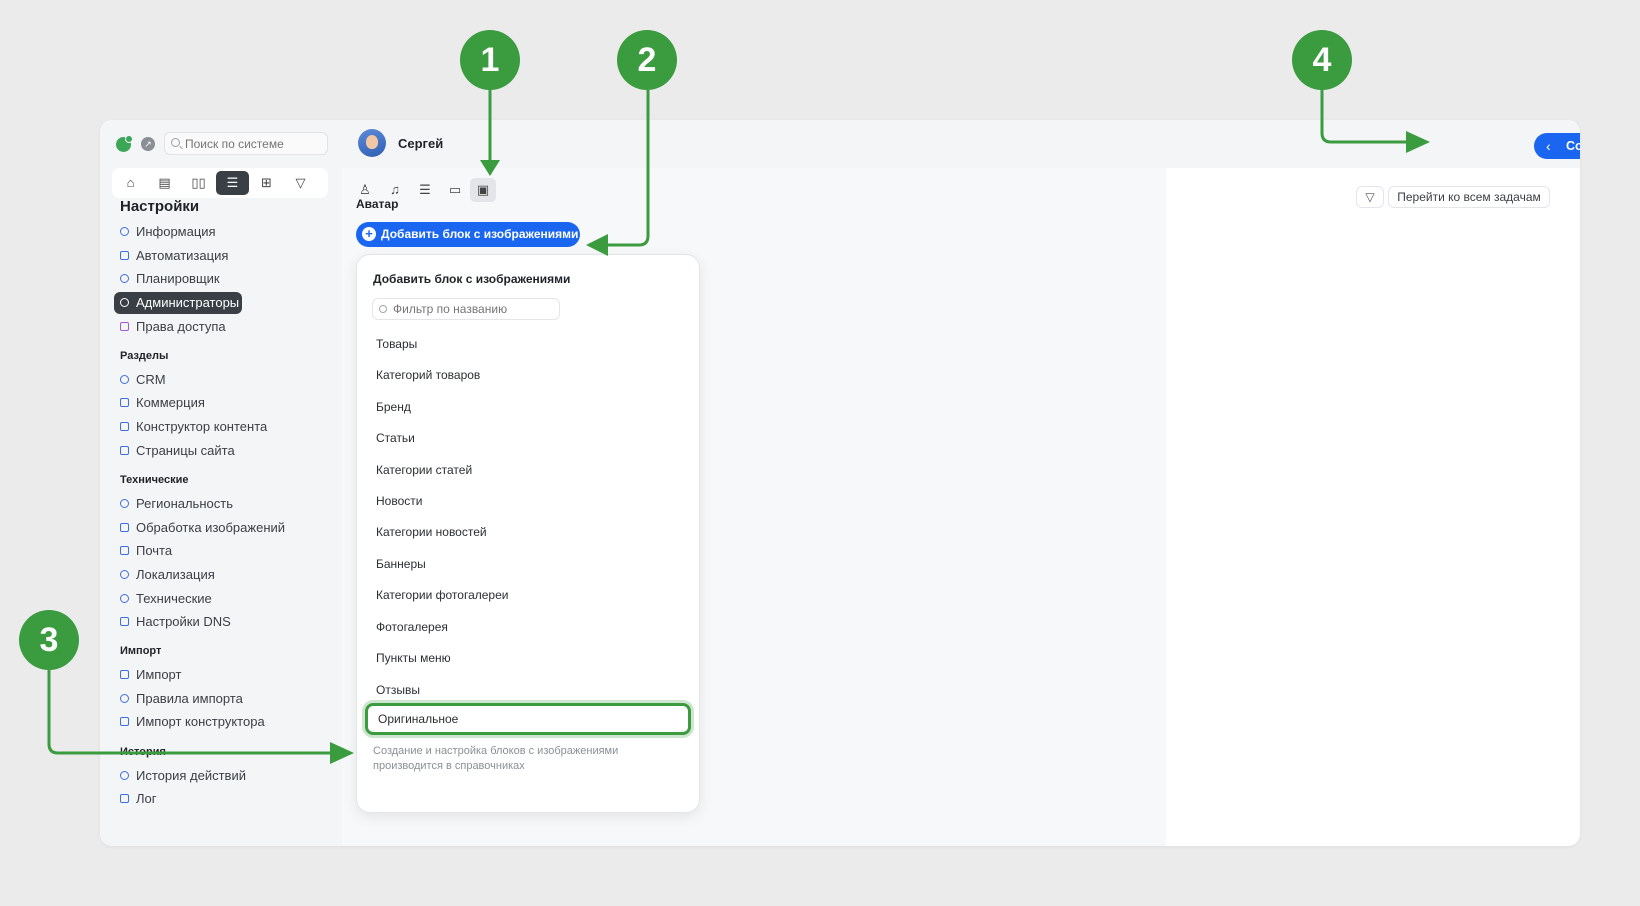  What do you see at coordinates (49, 640) in the screenshot?
I see `callout-3: 3` at bounding box center [49, 640].